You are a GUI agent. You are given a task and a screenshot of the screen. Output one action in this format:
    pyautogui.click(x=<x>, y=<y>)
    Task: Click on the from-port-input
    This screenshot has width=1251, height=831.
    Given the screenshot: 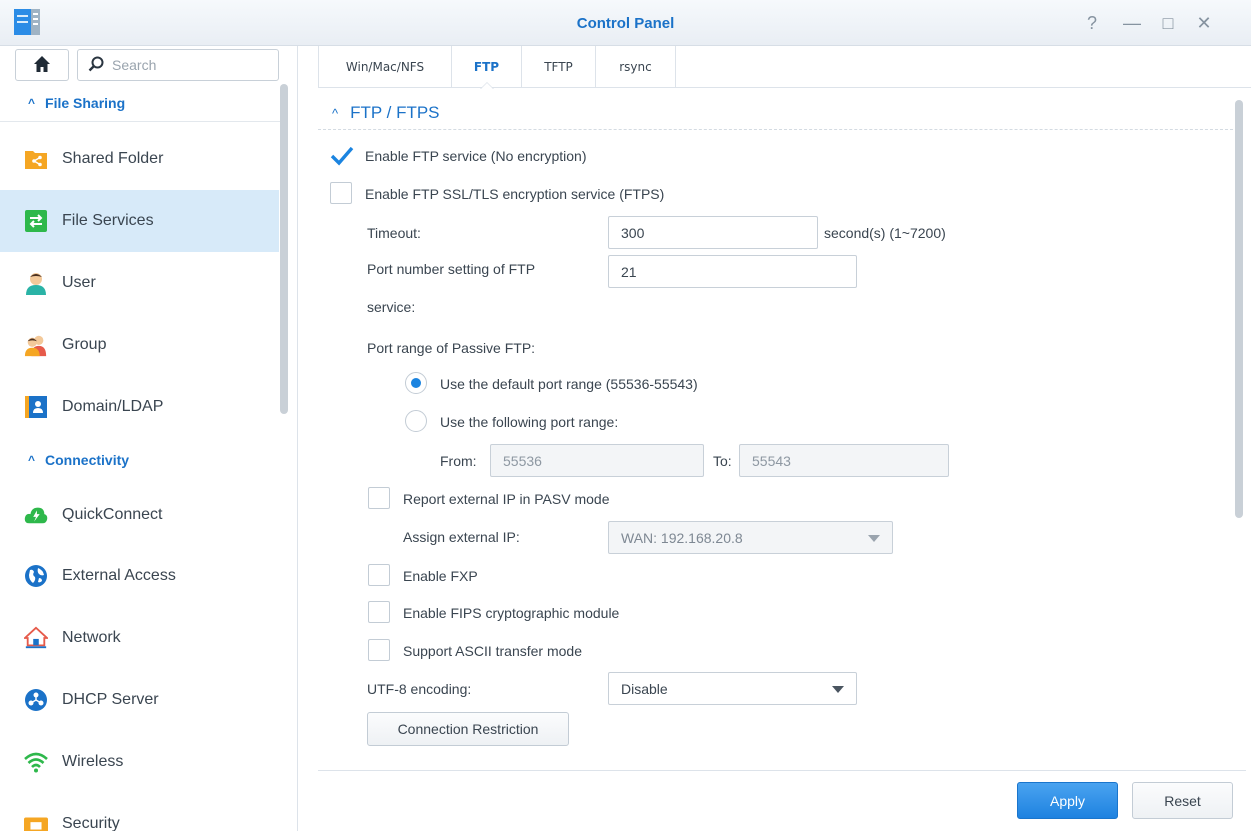 What is the action you would take?
    pyautogui.click(x=597, y=460)
    